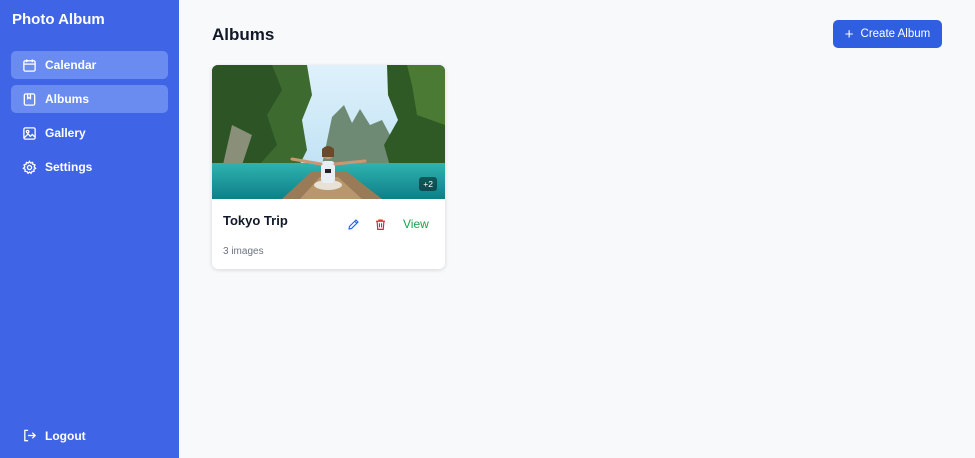 The image size is (975, 458). What do you see at coordinates (255, 220) in the screenshot?
I see `album-title: Tokyo Trip` at bounding box center [255, 220].